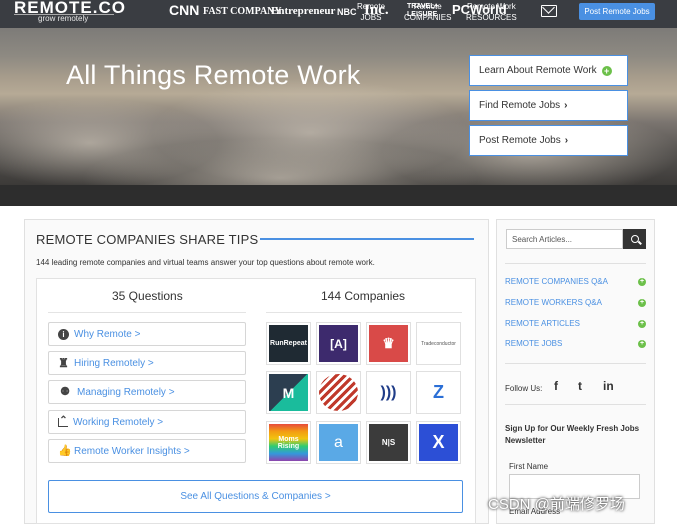  What do you see at coordinates (64, 14) in the screenshot?
I see `logo-divider` at bounding box center [64, 14].